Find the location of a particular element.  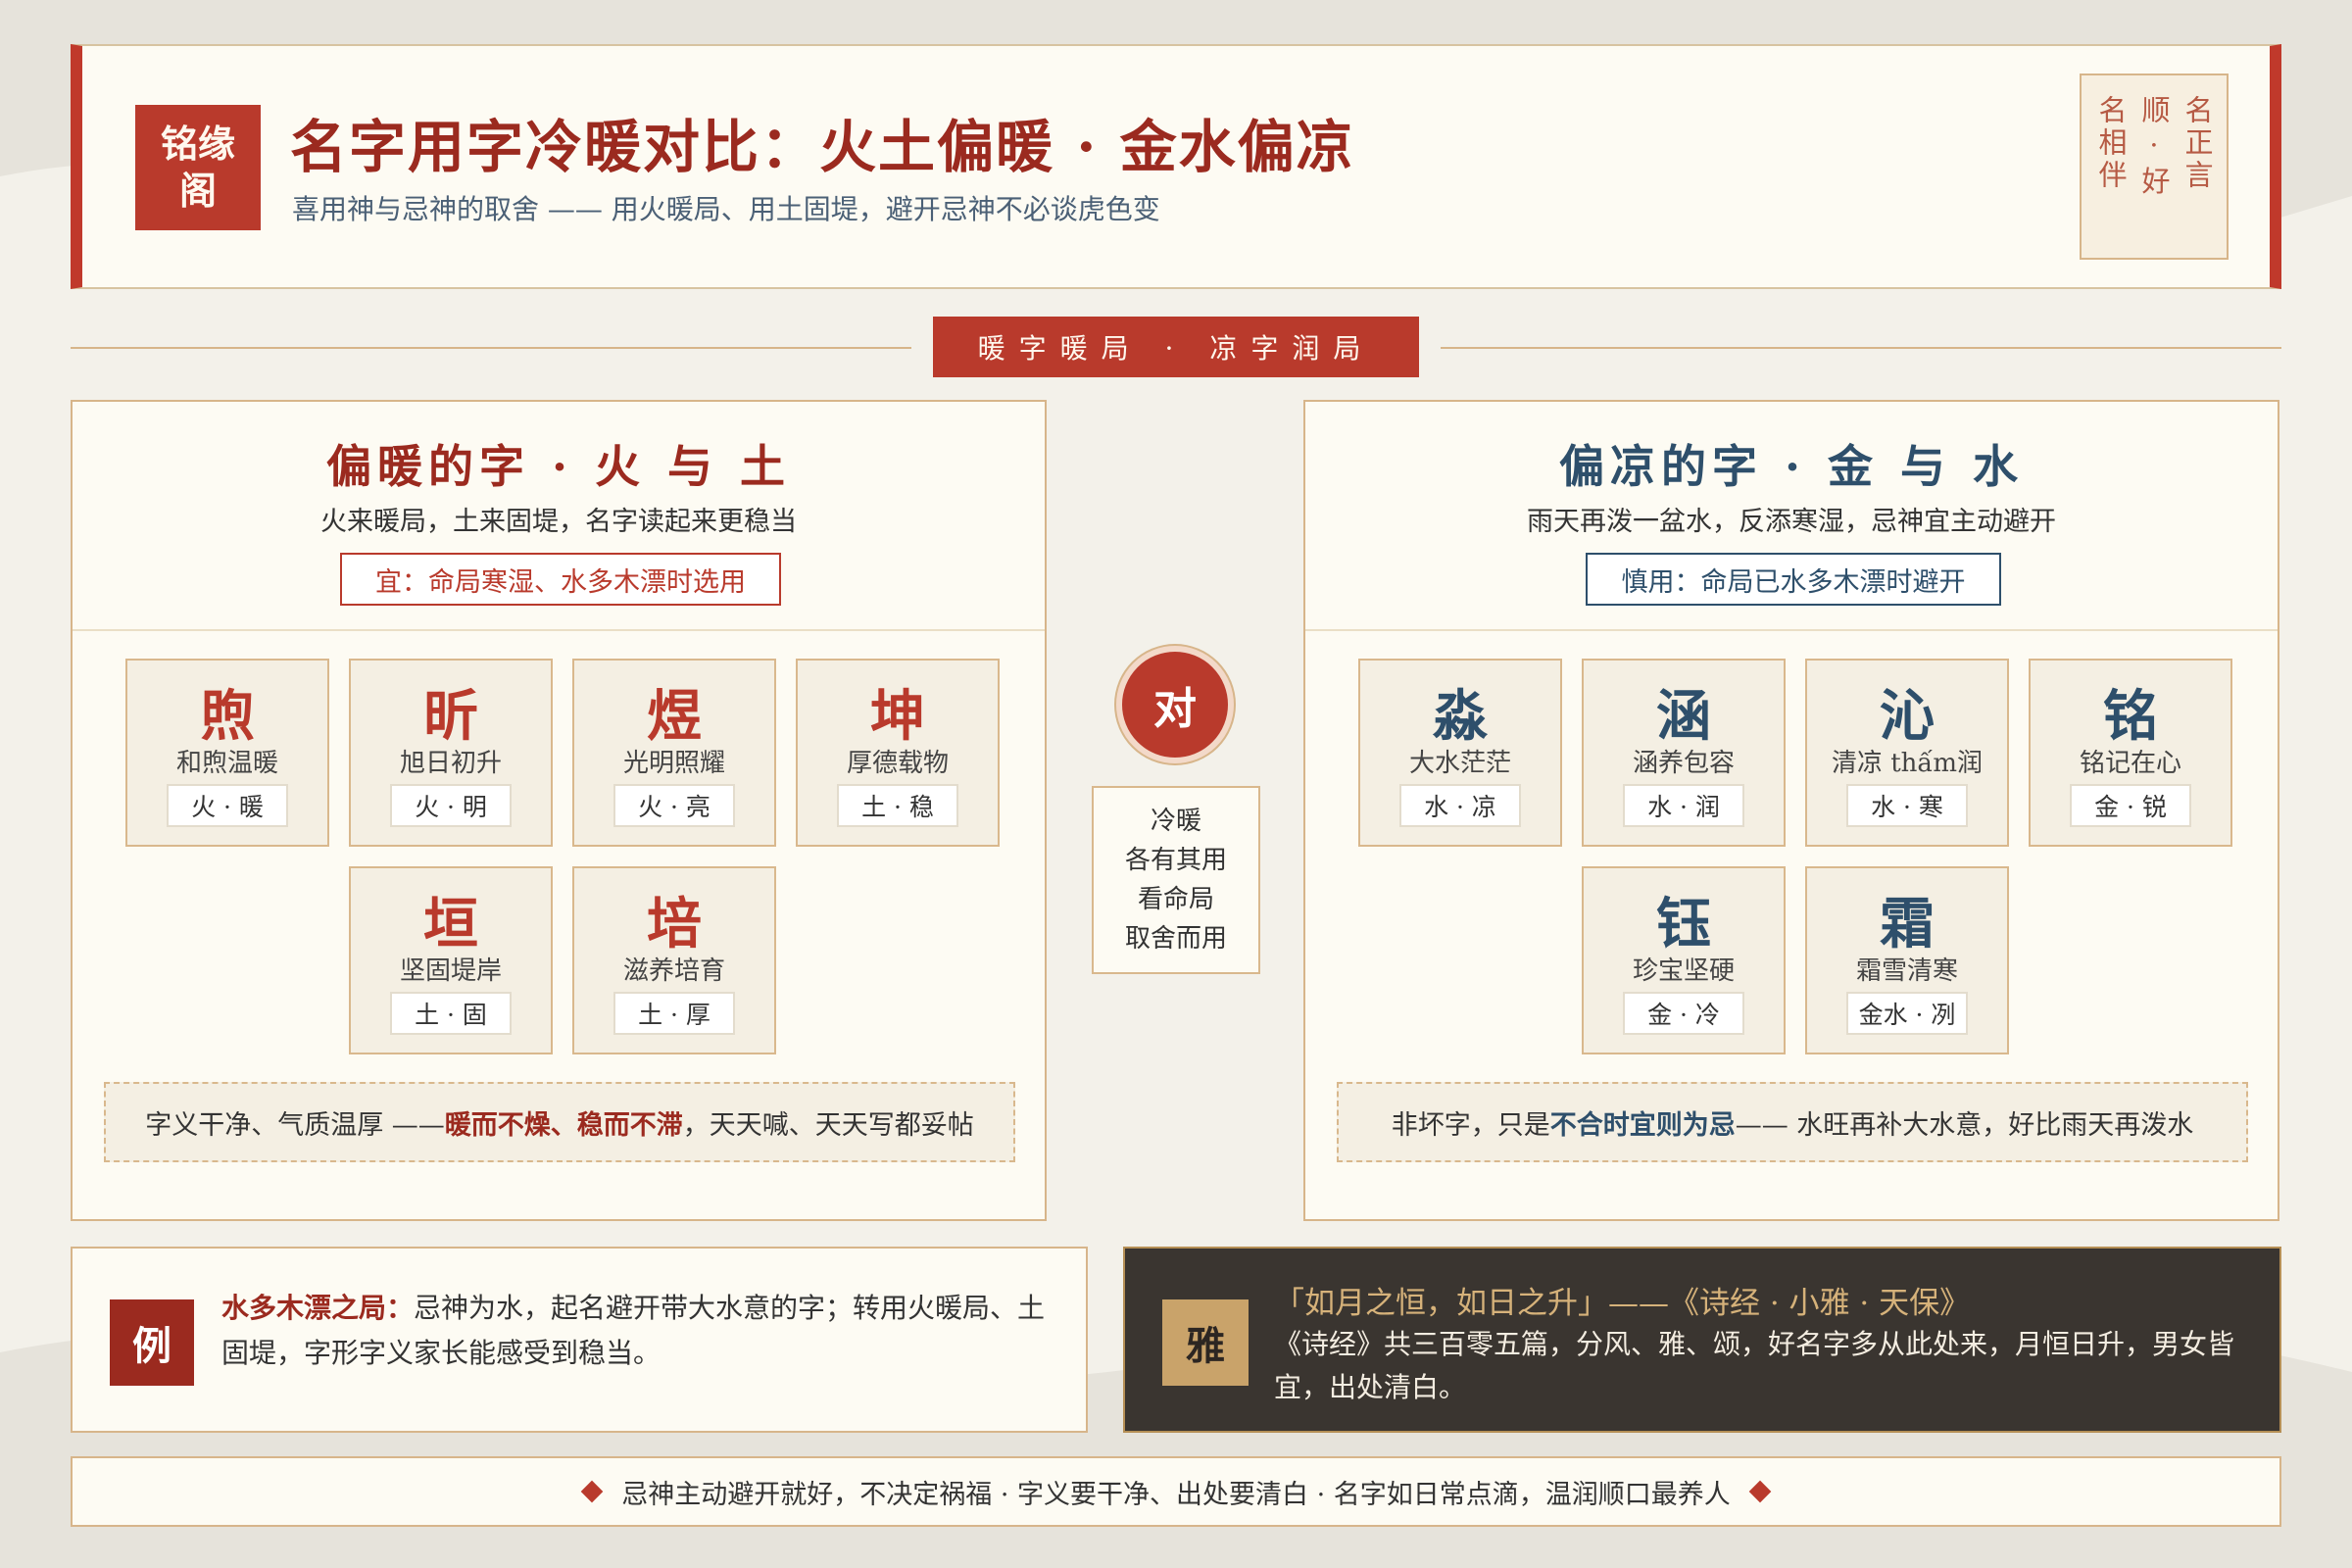

char-glyph: 昕 is located at coordinates (450, 716).